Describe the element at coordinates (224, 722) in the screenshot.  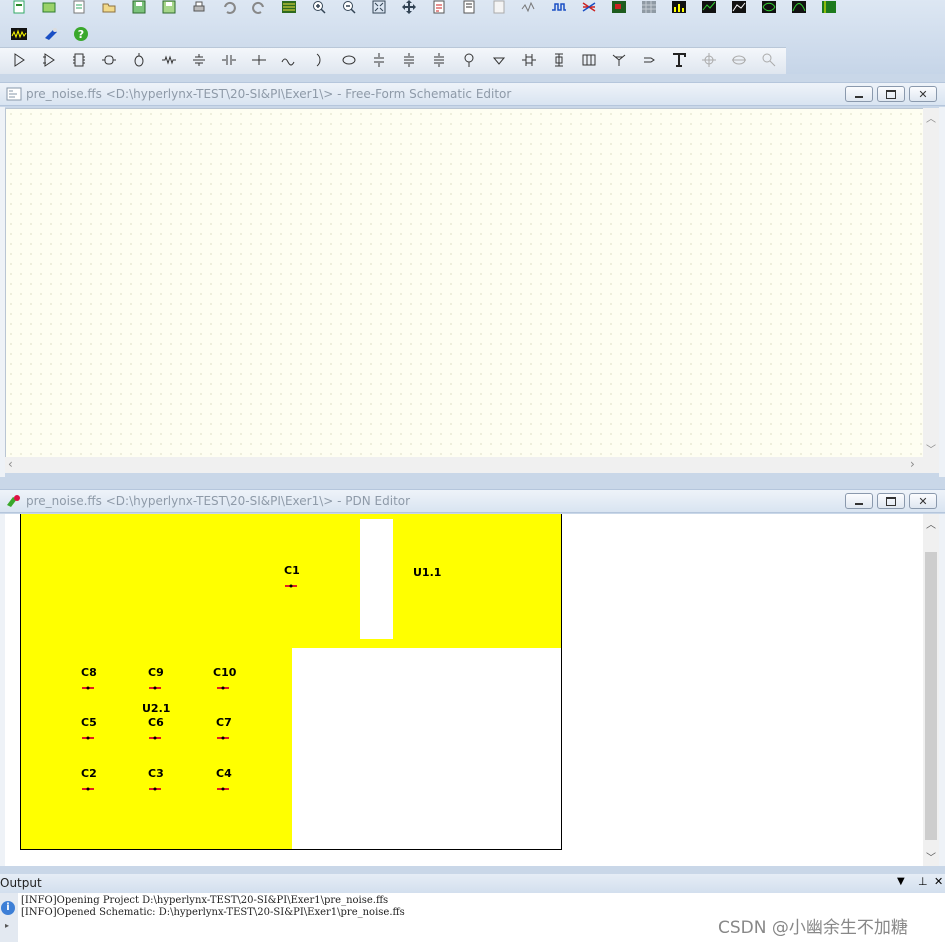
I see `component-c7: C7` at that location.